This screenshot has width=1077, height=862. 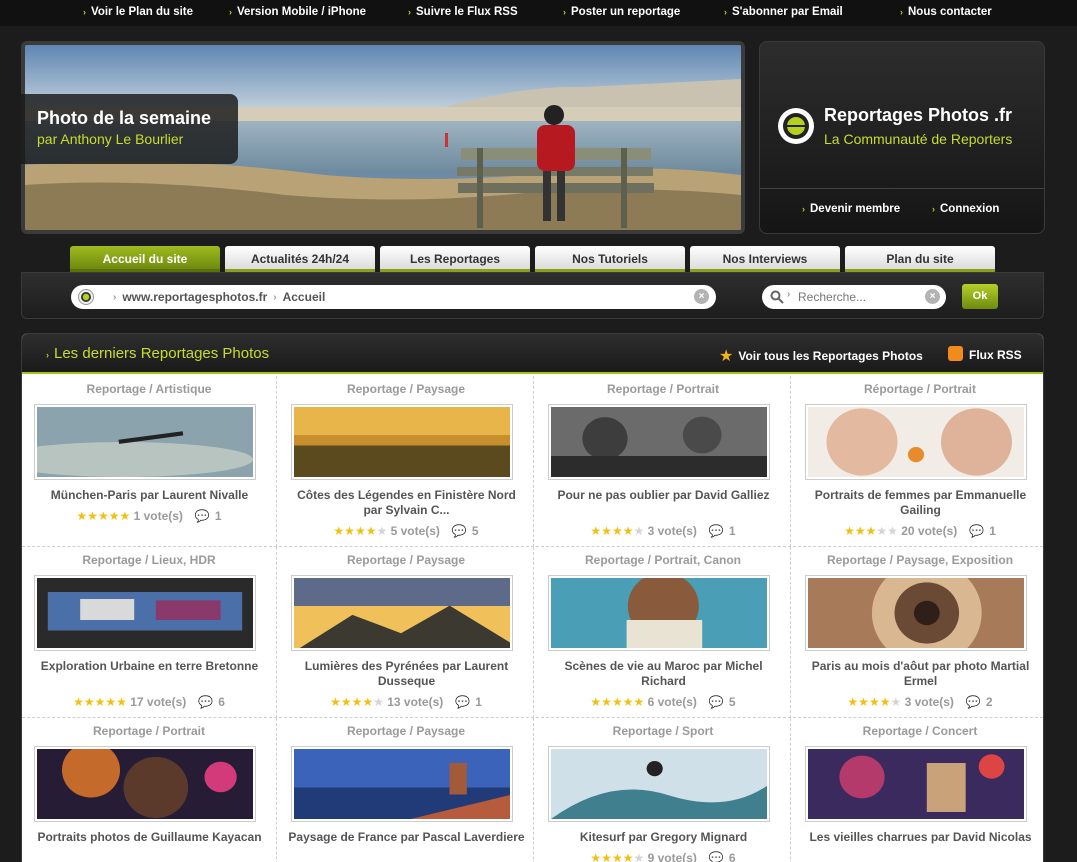 I want to click on tab-interviews: Nos Interviews, so click(x=765, y=259).